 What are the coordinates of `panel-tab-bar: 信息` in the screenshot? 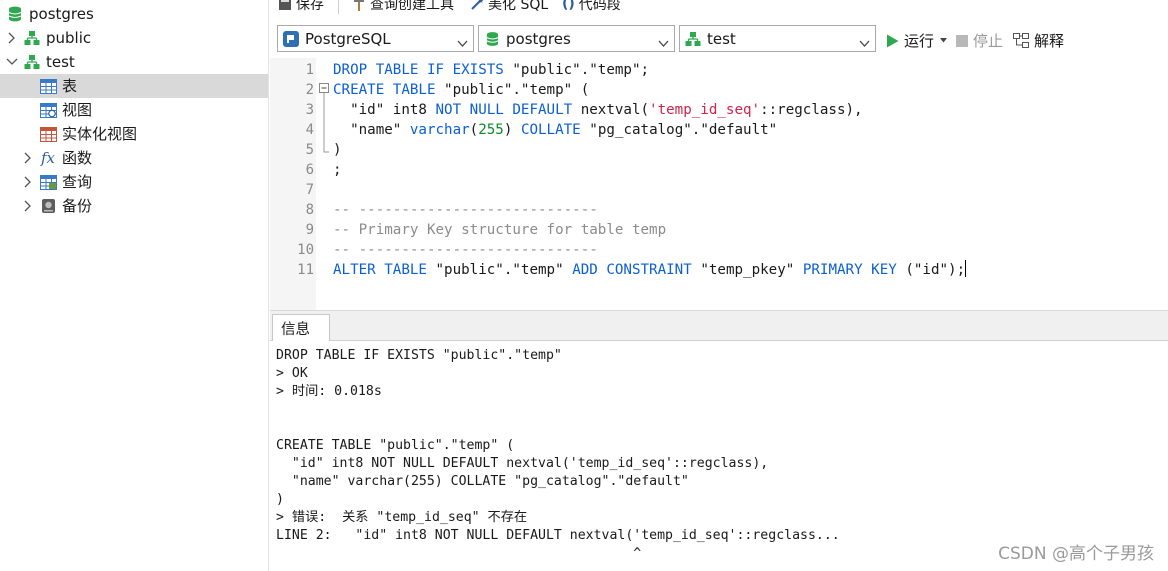 It's located at (719, 326).